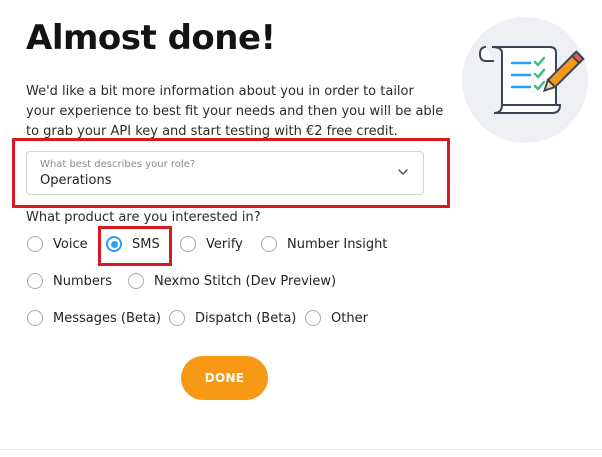  I want to click on option-numbers: Numbers, so click(69, 281).